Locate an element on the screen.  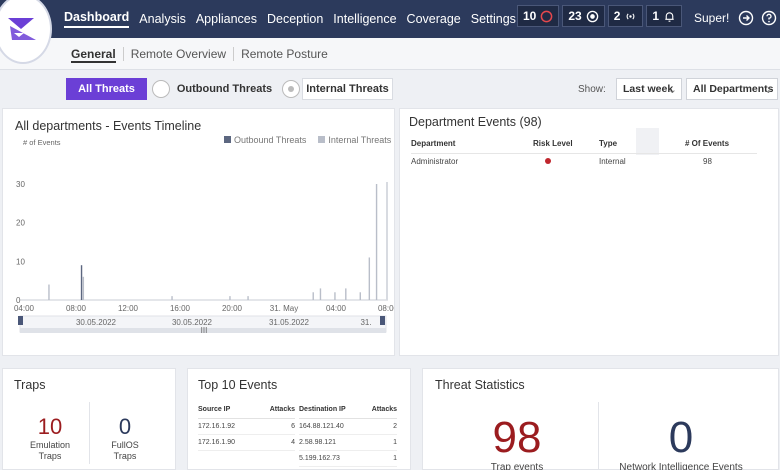
period-value: Last week is located at coordinates (648, 89).